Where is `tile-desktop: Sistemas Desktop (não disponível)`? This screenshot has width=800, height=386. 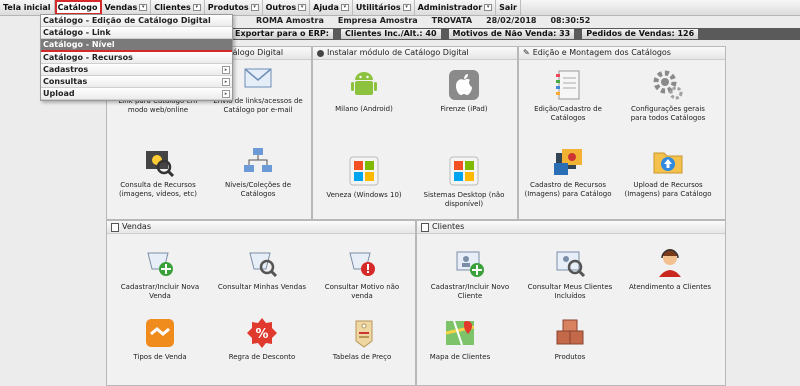 tile-desktop: Sistemas Desktop (não disponível) is located at coordinates (464, 182).